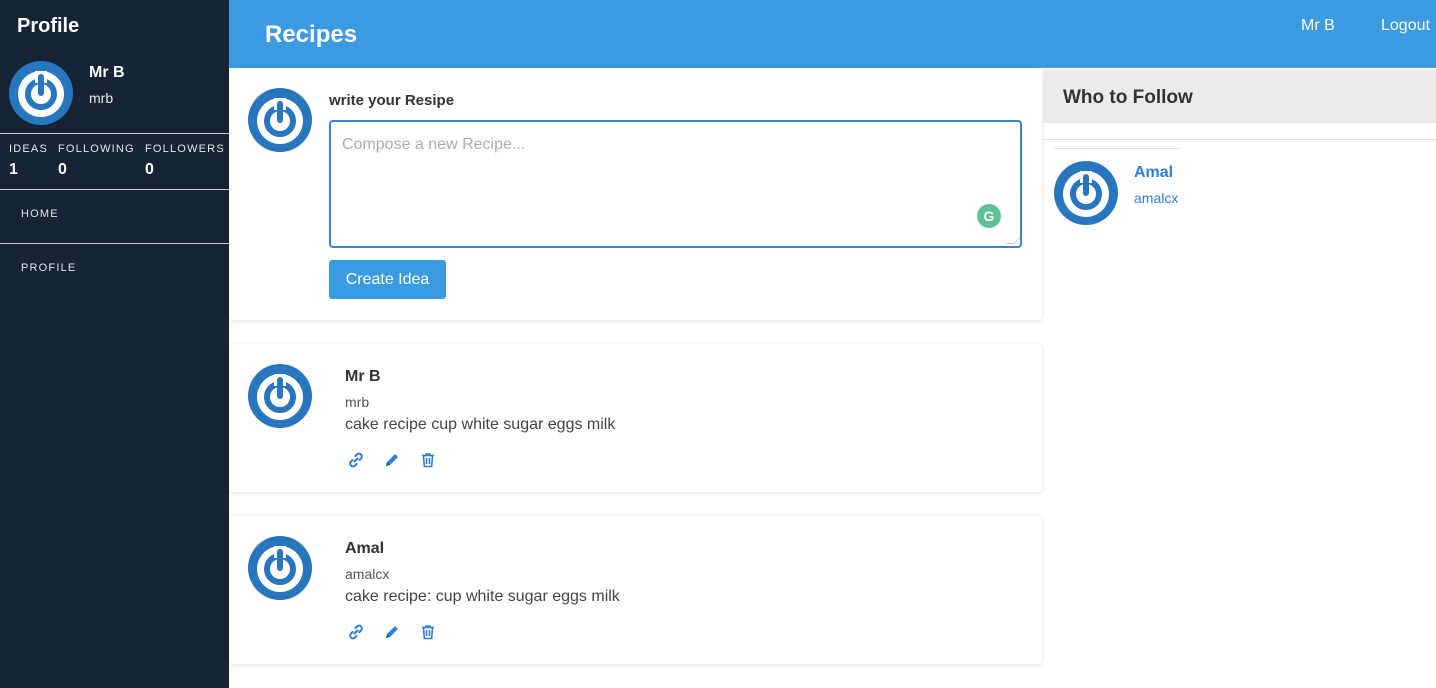 This screenshot has width=1436, height=688. What do you see at coordinates (185, 161) in the screenshot?
I see `stat-followers: FOLLOWERS 0` at bounding box center [185, 161].